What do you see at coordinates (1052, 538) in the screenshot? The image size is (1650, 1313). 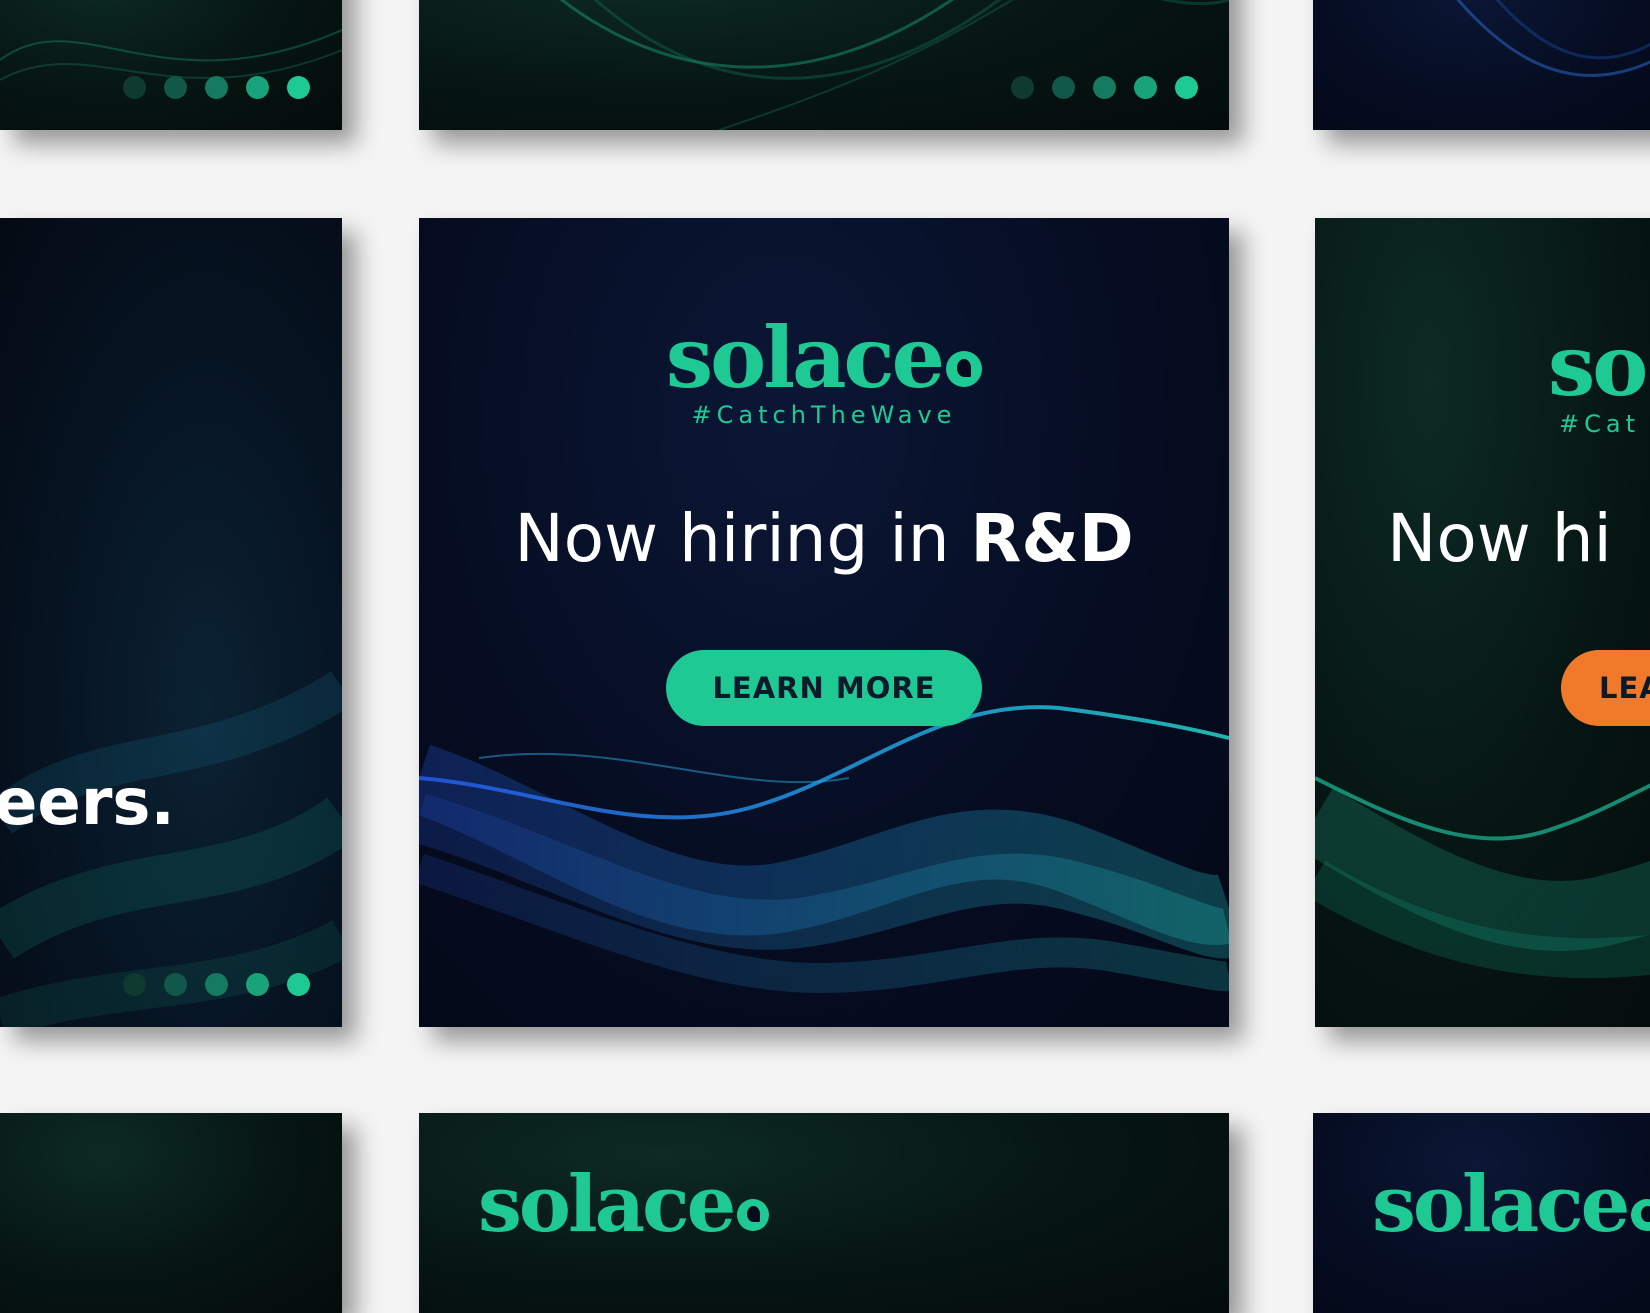 I see `ad-headline-department: R&D` at bounding box center [1052, 538].